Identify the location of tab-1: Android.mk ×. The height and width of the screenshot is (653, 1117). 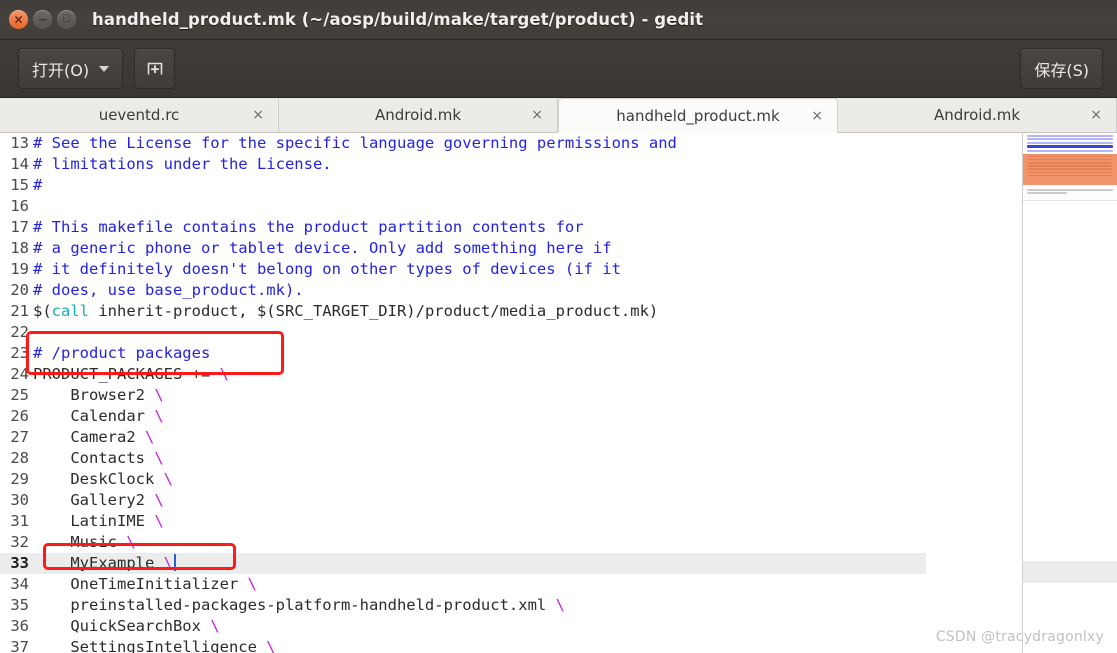
(418, 115).